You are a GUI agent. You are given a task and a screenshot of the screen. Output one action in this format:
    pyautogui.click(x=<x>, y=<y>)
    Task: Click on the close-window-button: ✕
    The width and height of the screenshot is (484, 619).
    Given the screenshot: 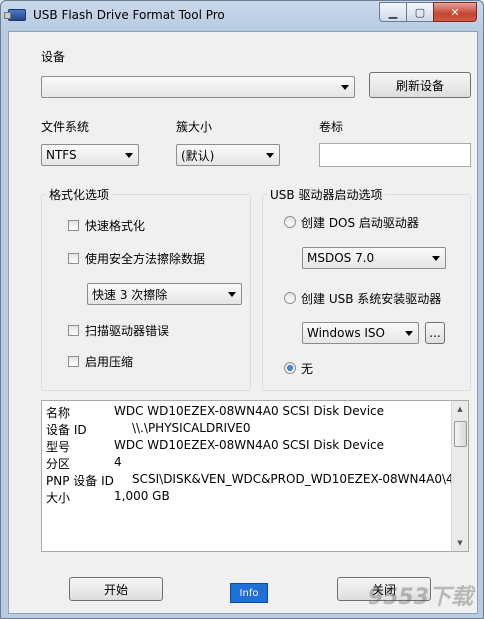 What is the action you would take?
    pyautogui.click(x=455, y=12)
    